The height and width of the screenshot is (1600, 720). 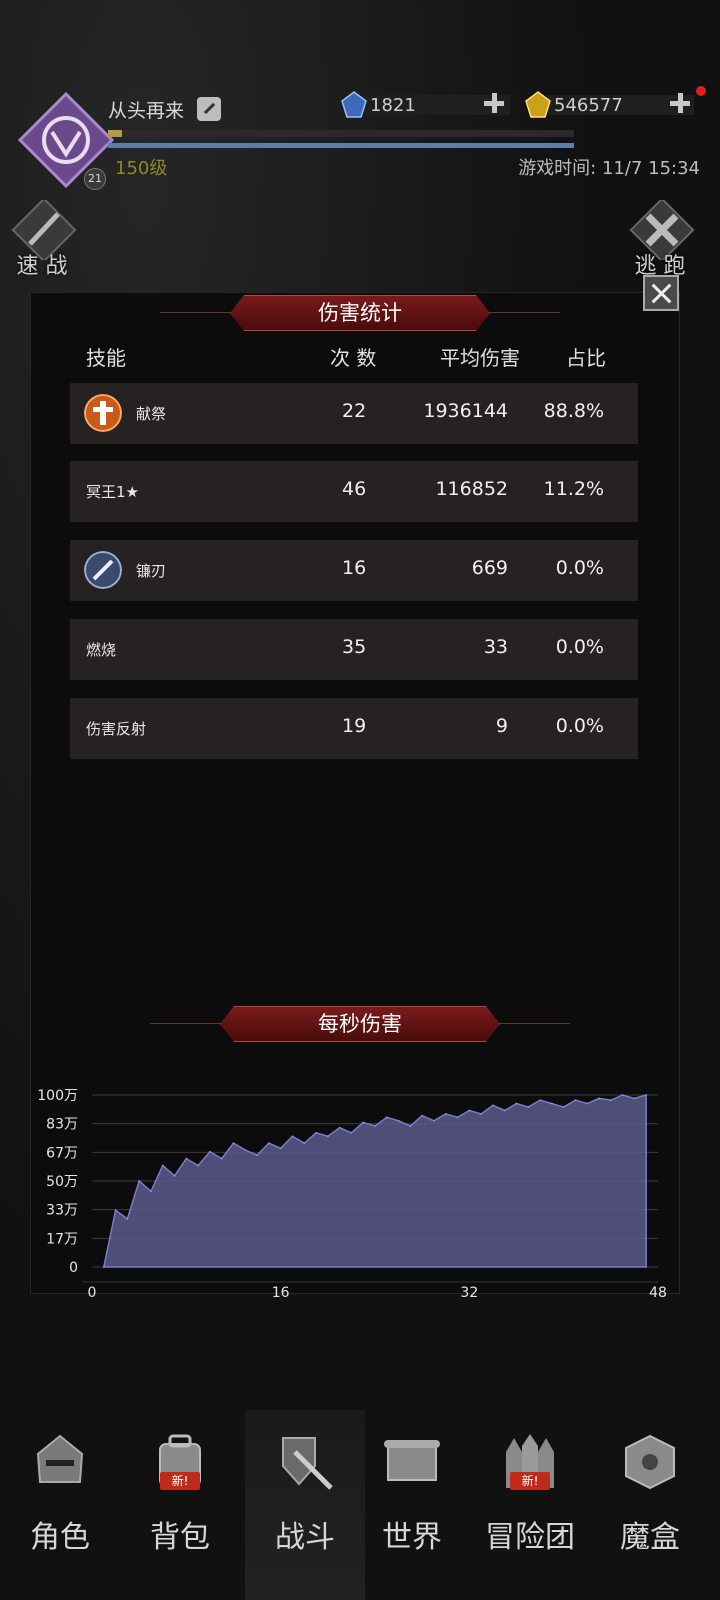 I want to click on shield-sword-icon, so click(x=307, y=1463).